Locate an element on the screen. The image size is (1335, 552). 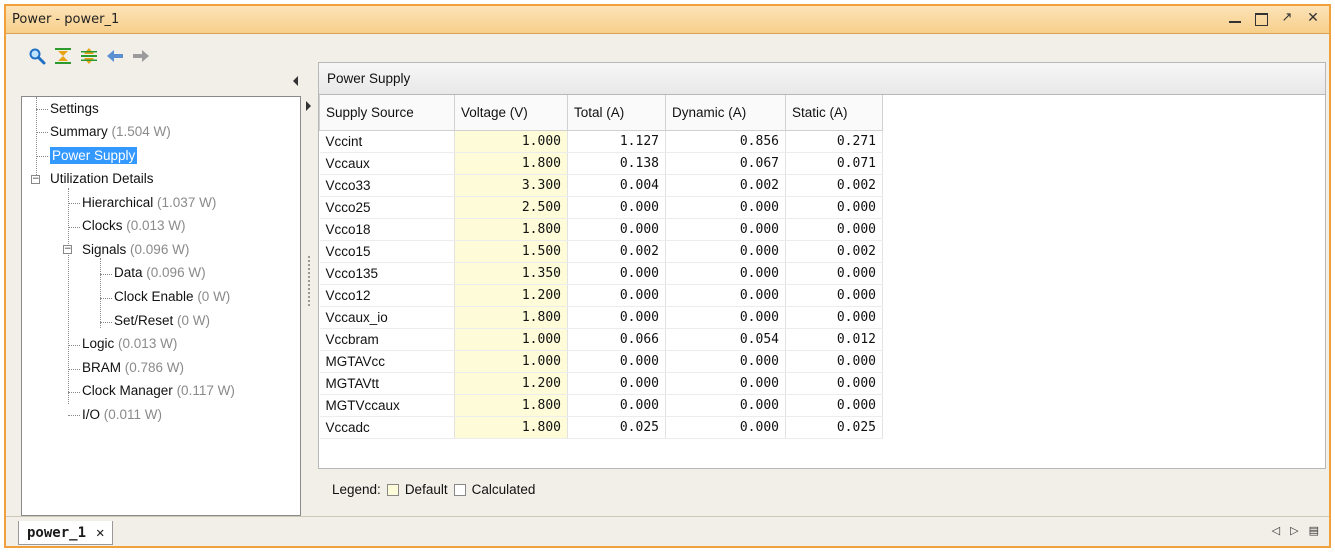
supply-source-cell: MGTAVcc is located at coordinates (387, 361).